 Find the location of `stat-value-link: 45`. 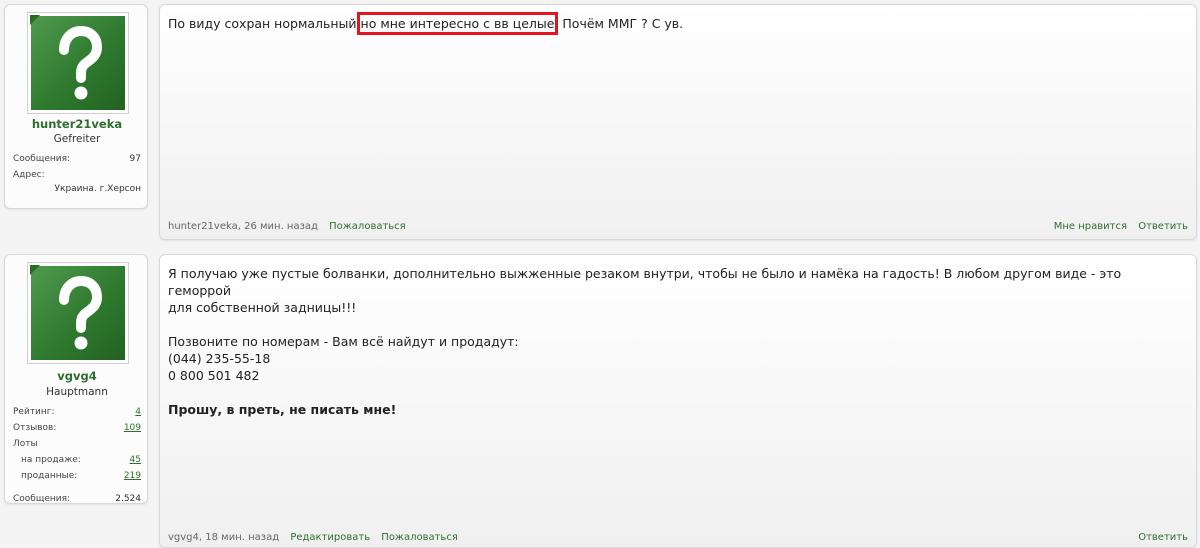

stat-value-link: 45 is located at coordinates (135, 460).